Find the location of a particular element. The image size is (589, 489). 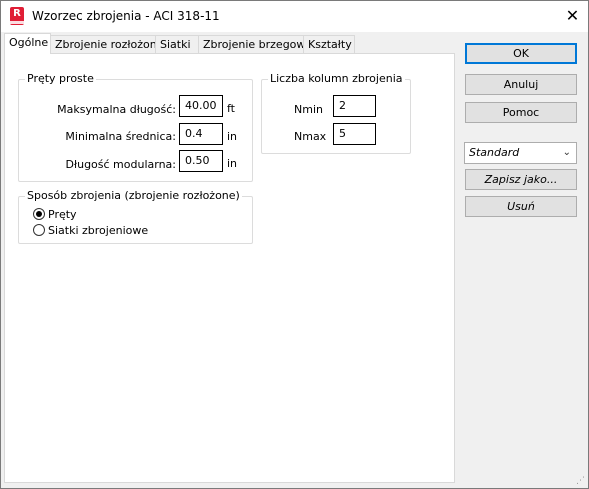

nmin-label: Nmin is located at coordinates (308, 109).